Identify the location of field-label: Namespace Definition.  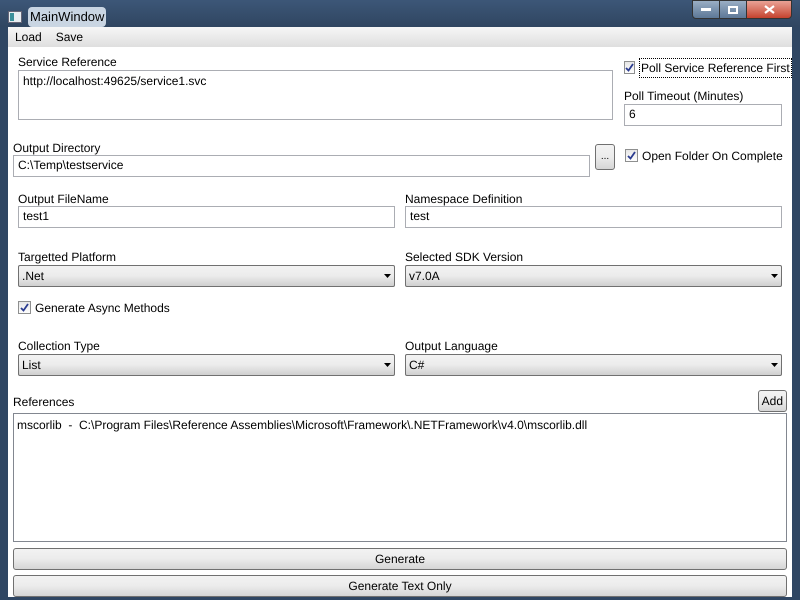
(464, 199).